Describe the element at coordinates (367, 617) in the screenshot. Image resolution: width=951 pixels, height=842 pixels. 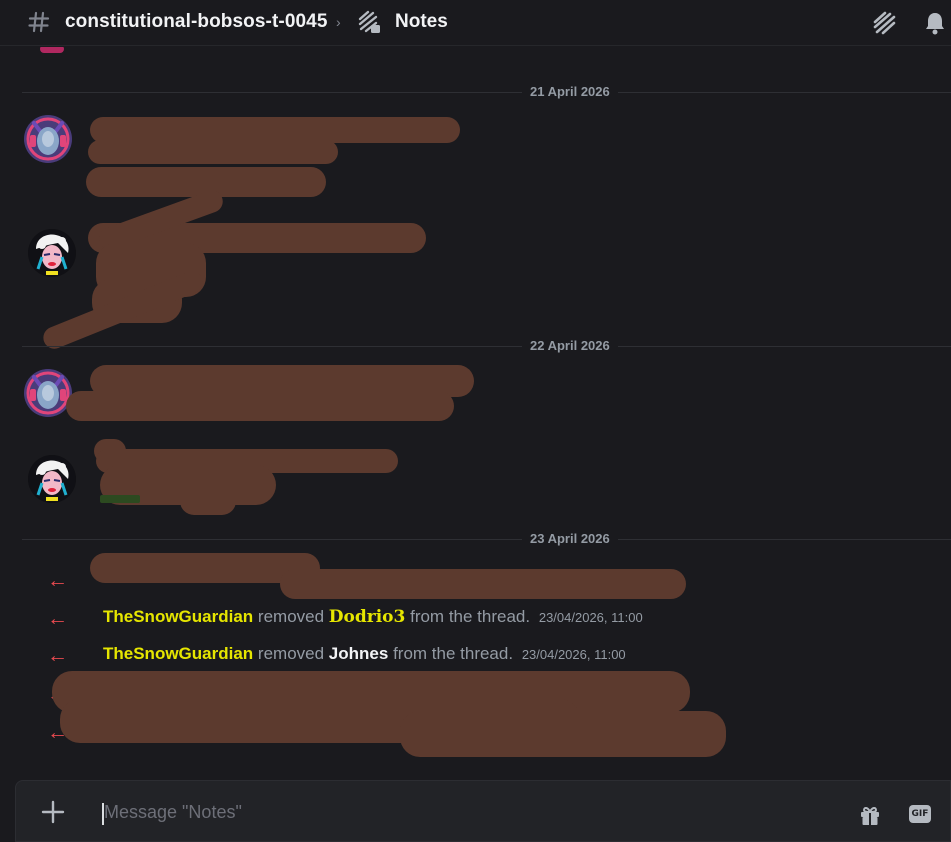
I see `target-name: Dodrio3` at that location.